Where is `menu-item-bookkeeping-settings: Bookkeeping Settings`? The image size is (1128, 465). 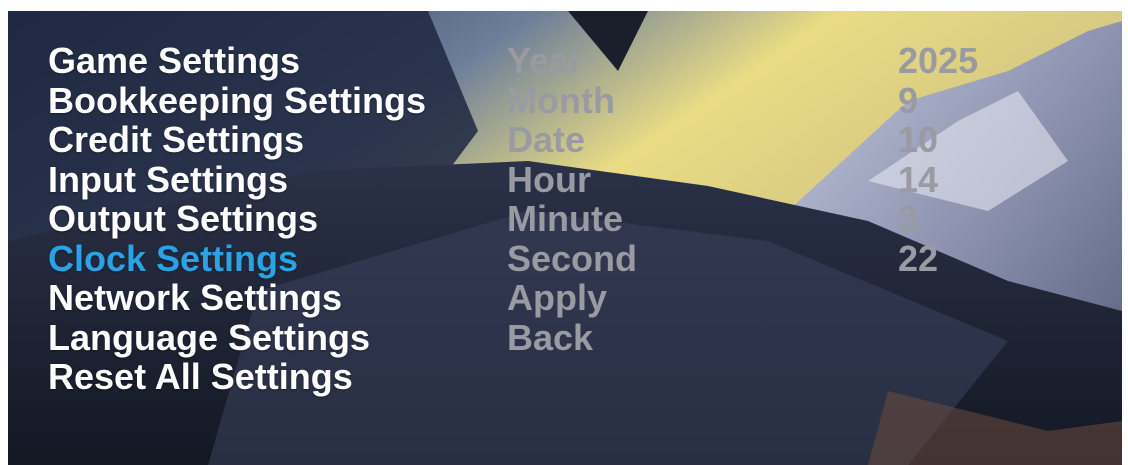
menu-item-bookkeeping-settings: Bookkeeping Settings is located at coordinates (273, 100).